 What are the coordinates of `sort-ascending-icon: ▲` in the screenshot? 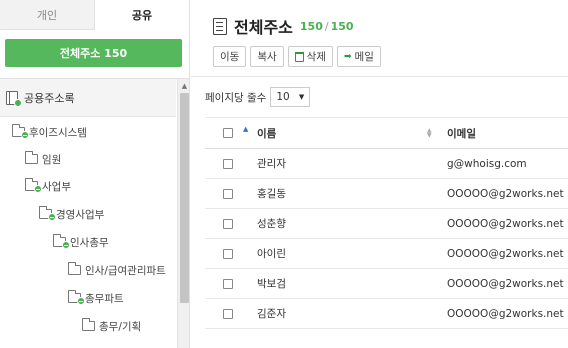 It's located at (245, 129).